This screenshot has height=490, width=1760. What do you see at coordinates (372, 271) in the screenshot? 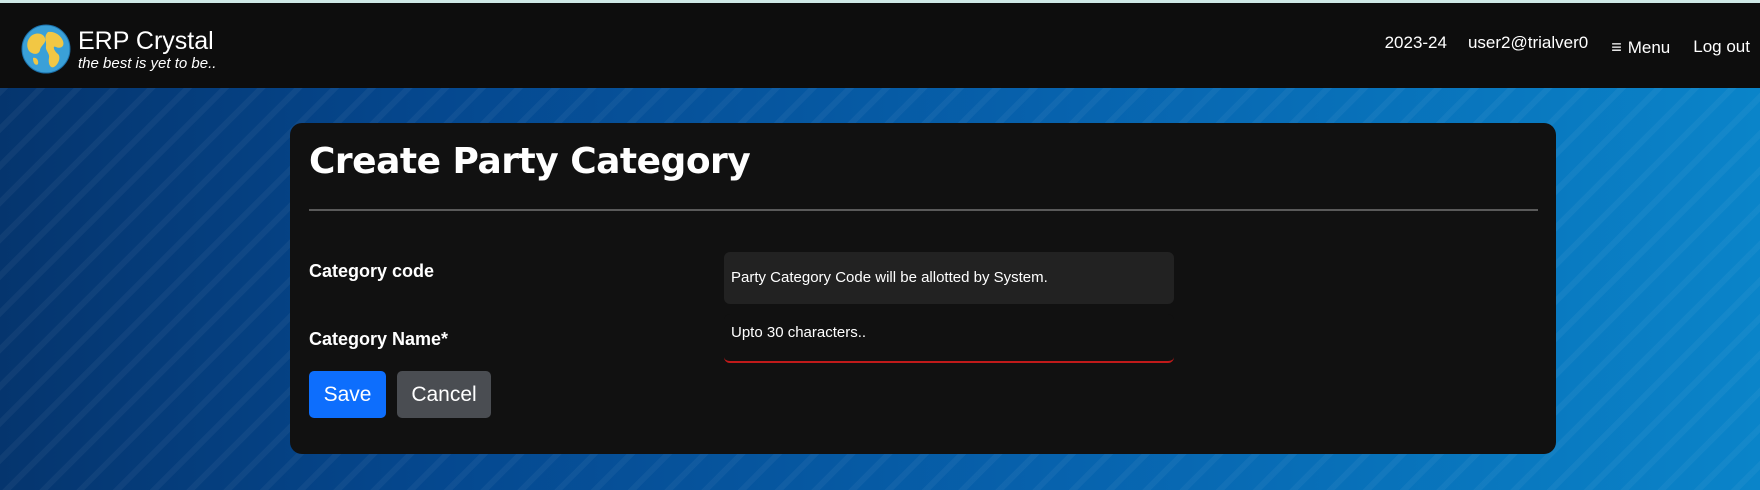
I see `category-code-label: Category code` at bounding box center [372, 271].